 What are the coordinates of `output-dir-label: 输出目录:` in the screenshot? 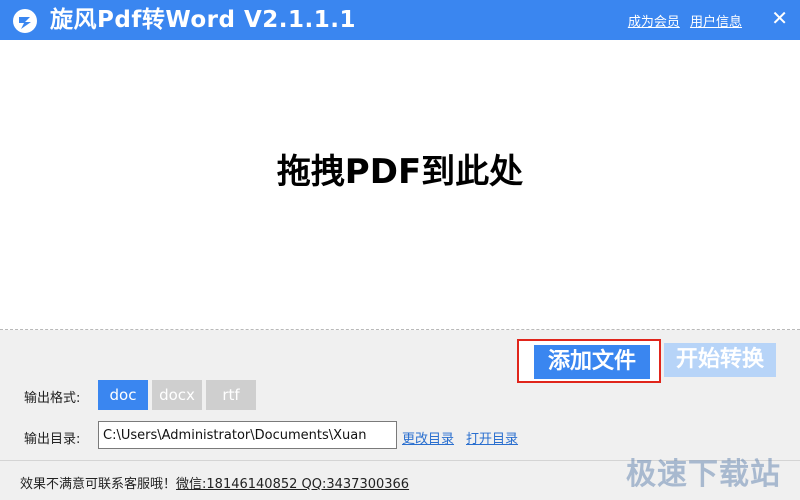 It's located at (52, 439).